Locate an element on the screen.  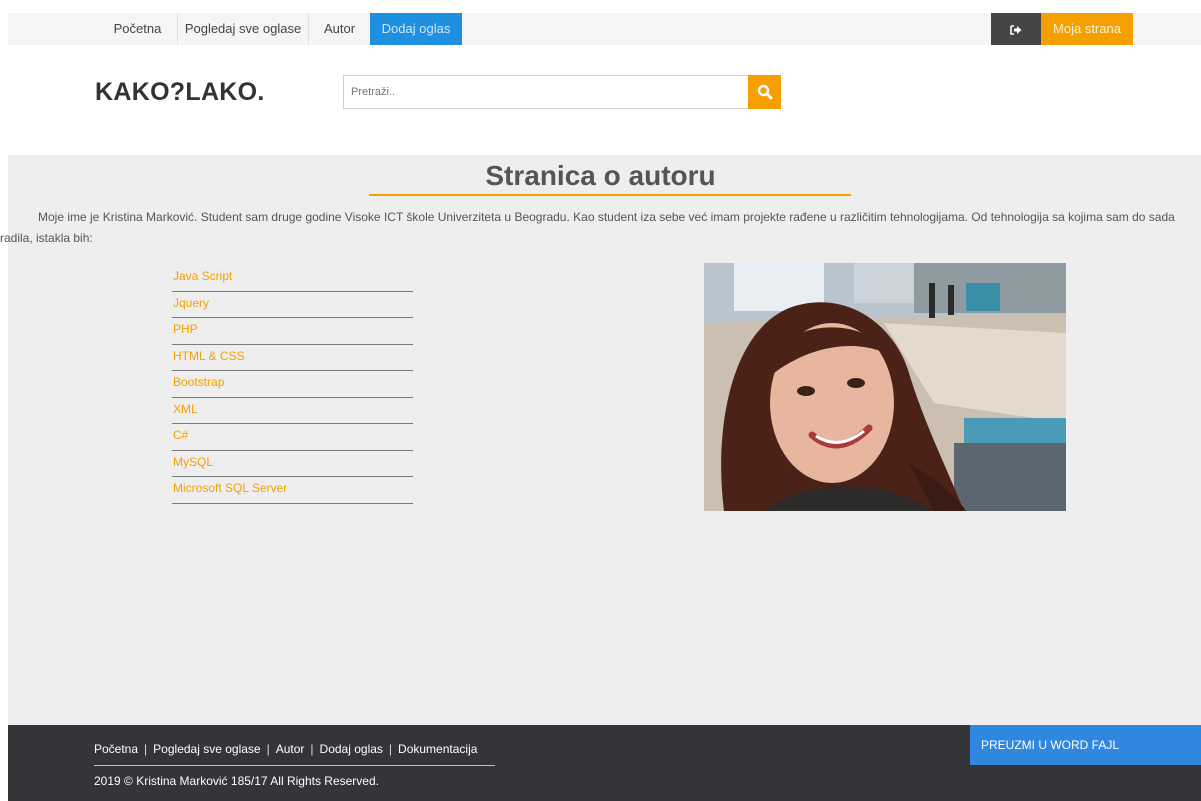
search-bar is located at coordinates (562, 92).